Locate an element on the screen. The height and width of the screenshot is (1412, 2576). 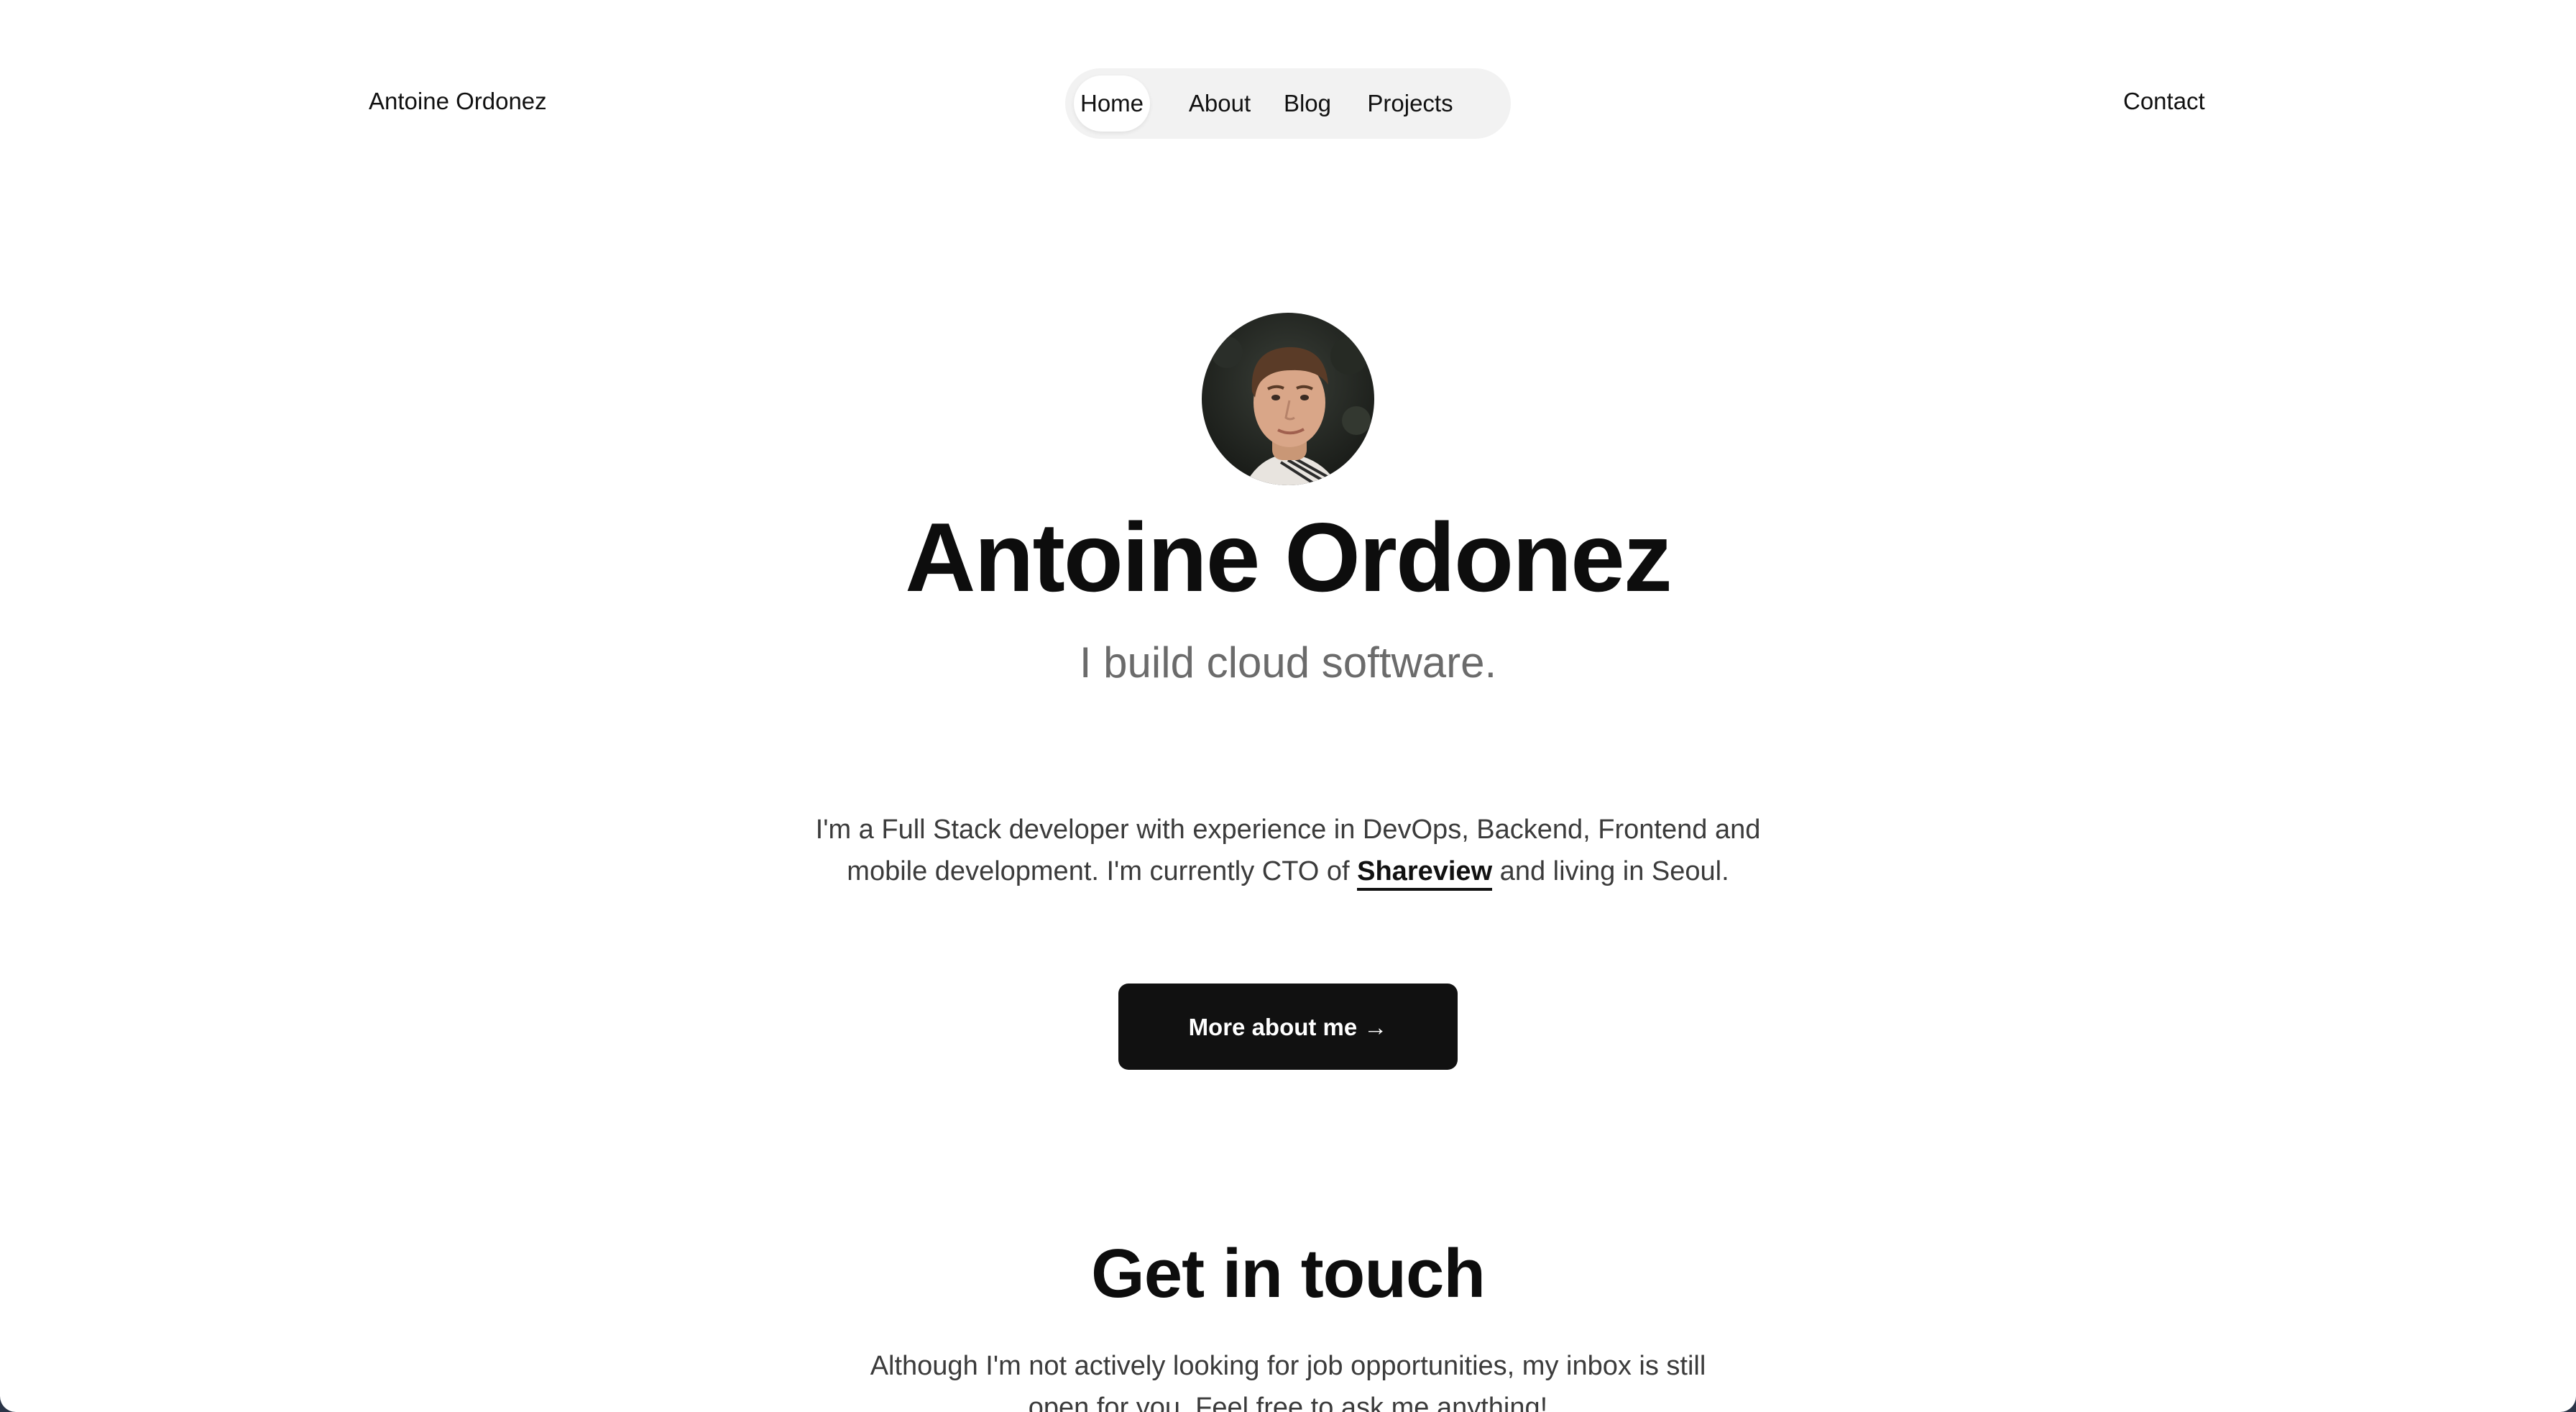
brand-link: Antoine Ordonez is located at coordinates (458, 101).